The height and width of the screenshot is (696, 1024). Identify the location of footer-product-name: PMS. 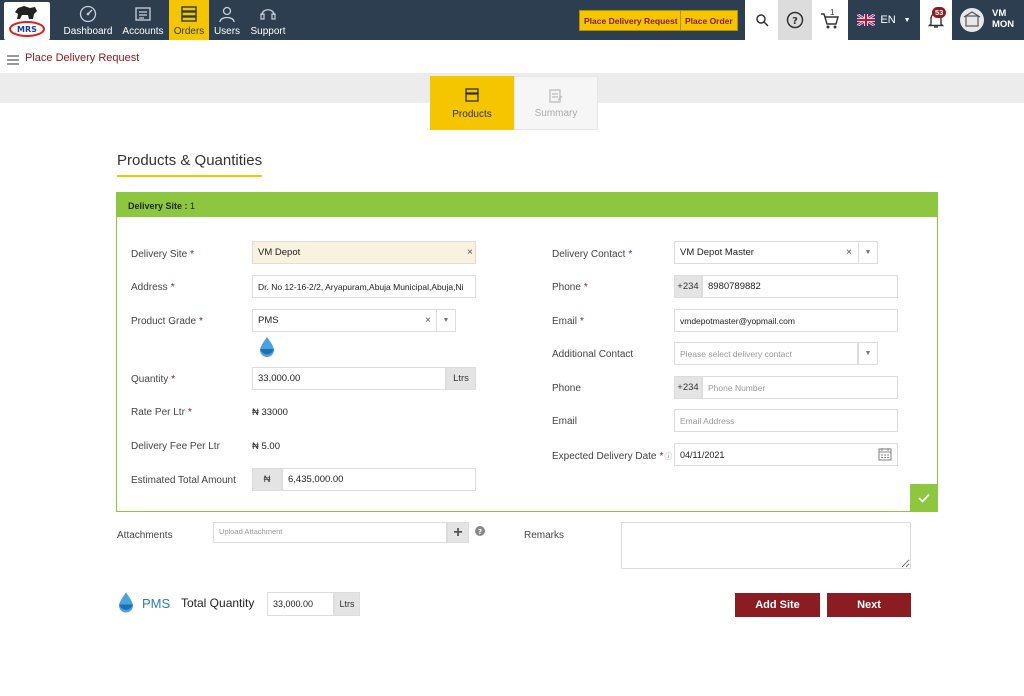
(156, 603).